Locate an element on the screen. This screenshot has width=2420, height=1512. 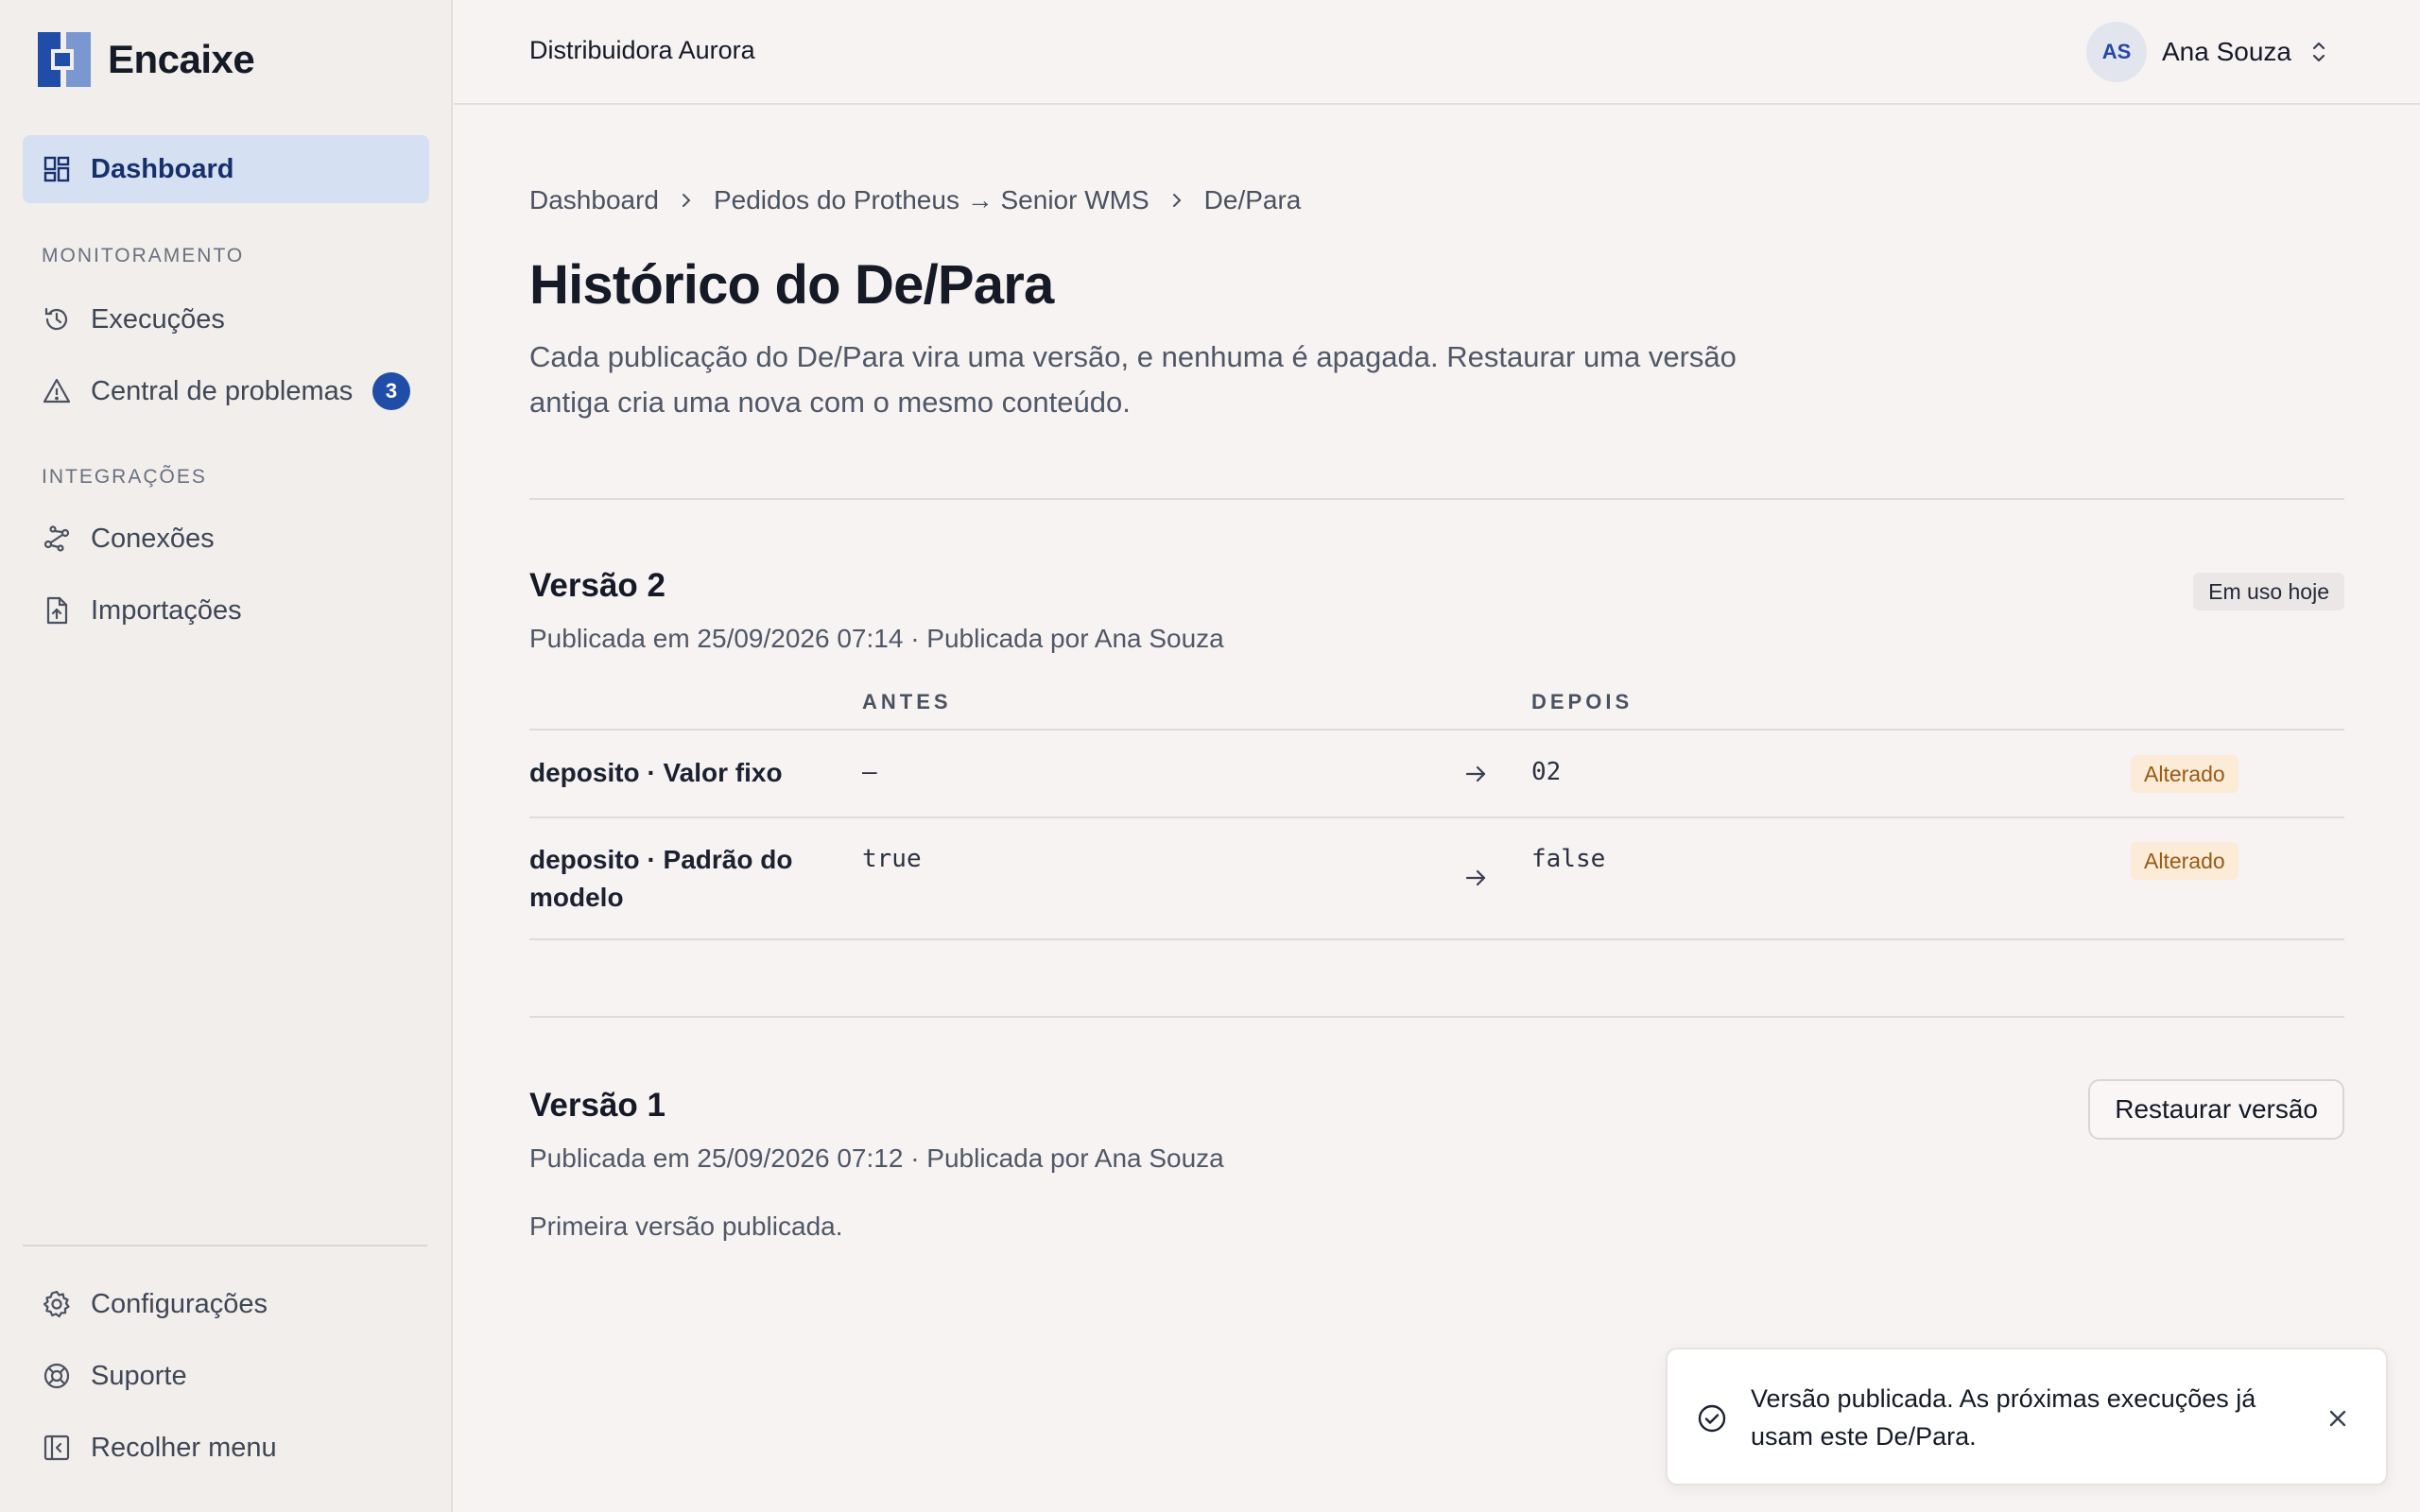
problems-count-badge: 3 is located at coordinates (391, 391).